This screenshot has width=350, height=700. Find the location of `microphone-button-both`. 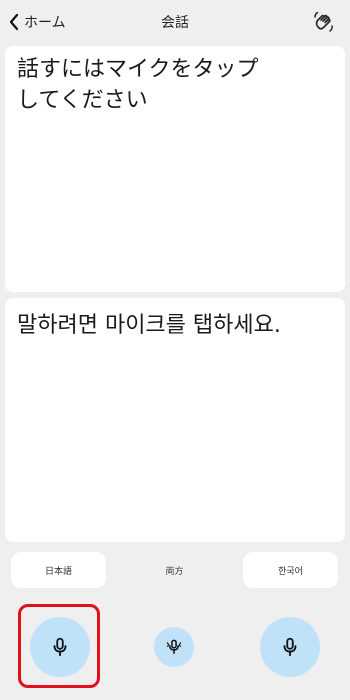

microphone-button-both is located at coordinates (174, 647).